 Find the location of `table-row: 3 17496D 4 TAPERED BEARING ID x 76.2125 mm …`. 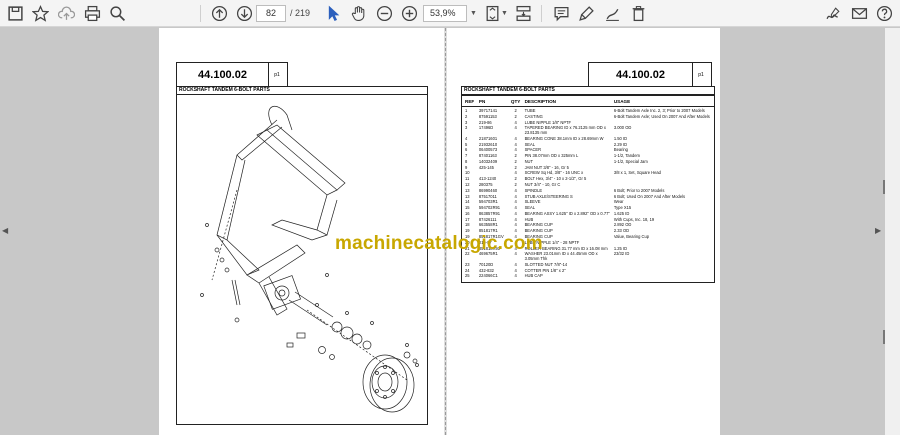

table-row: 3 17496D 4 TAPERED BEARING ID x 76.2125 mm … is located at coordinates (588, 130).